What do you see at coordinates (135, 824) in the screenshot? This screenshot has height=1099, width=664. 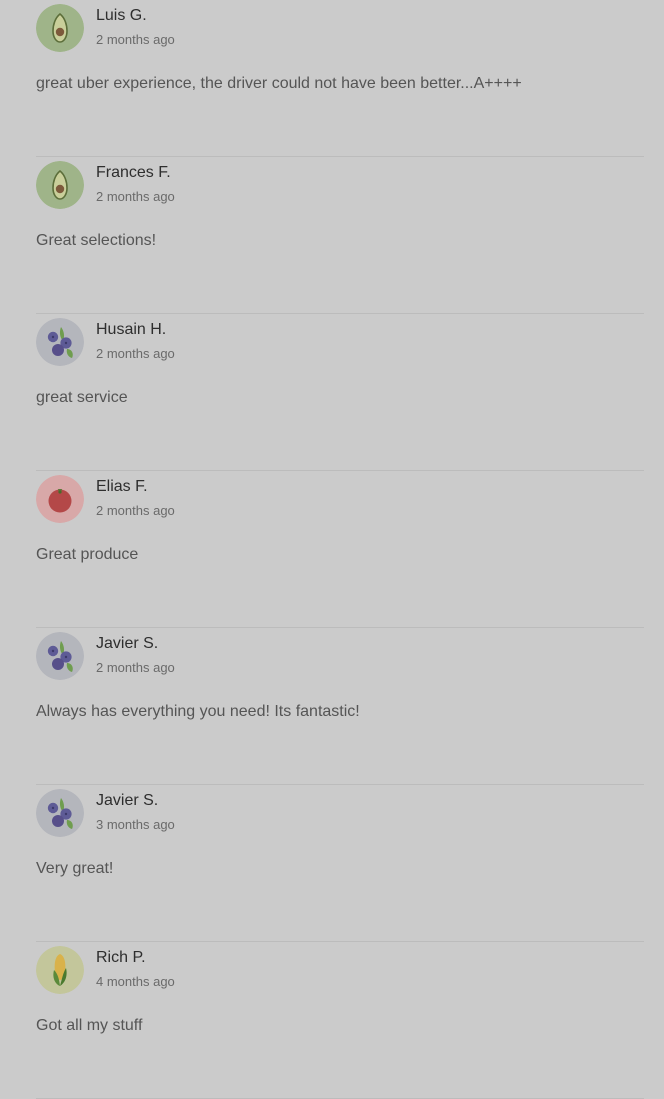 I see `review-time: 3 months ago` at bounding box center [135, 824].